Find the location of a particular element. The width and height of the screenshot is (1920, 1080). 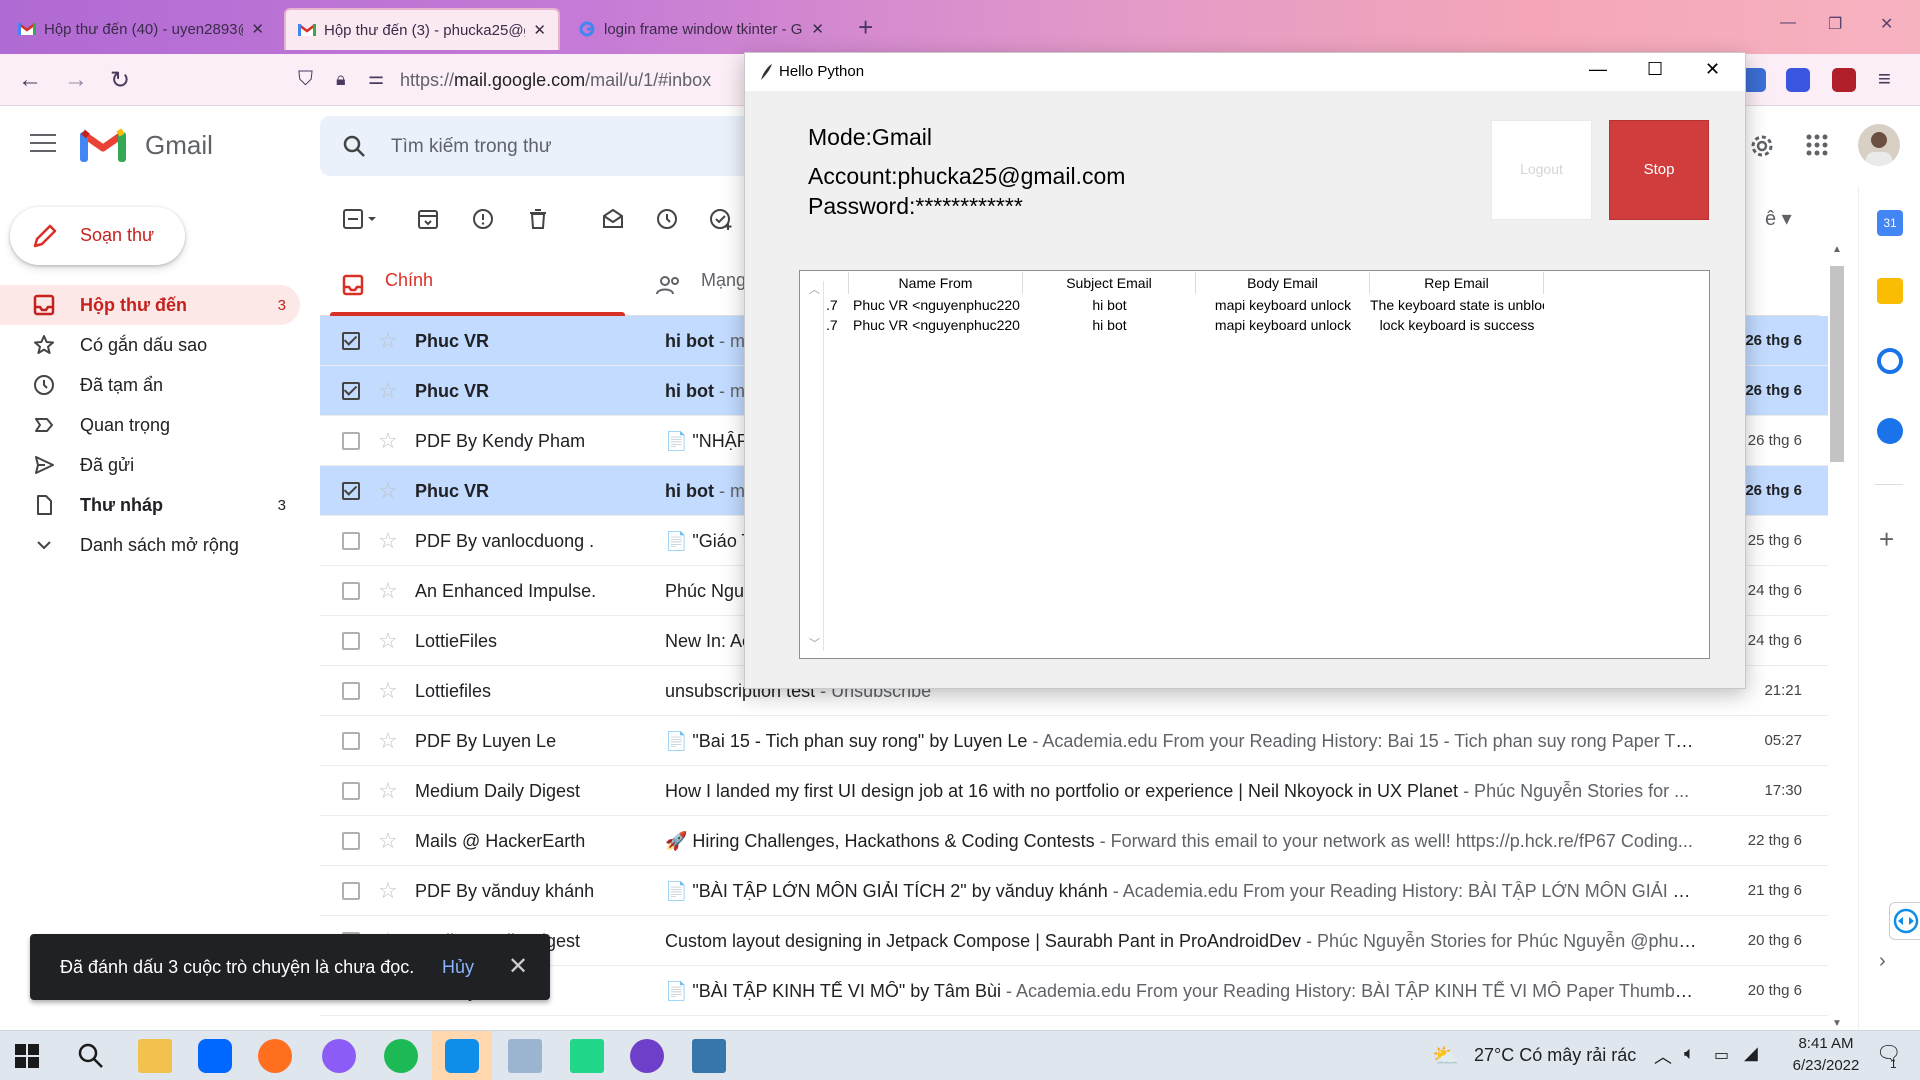

tk-titlebar: Hello Python — ☐ ✕ is located at coordinates (1245, 72).